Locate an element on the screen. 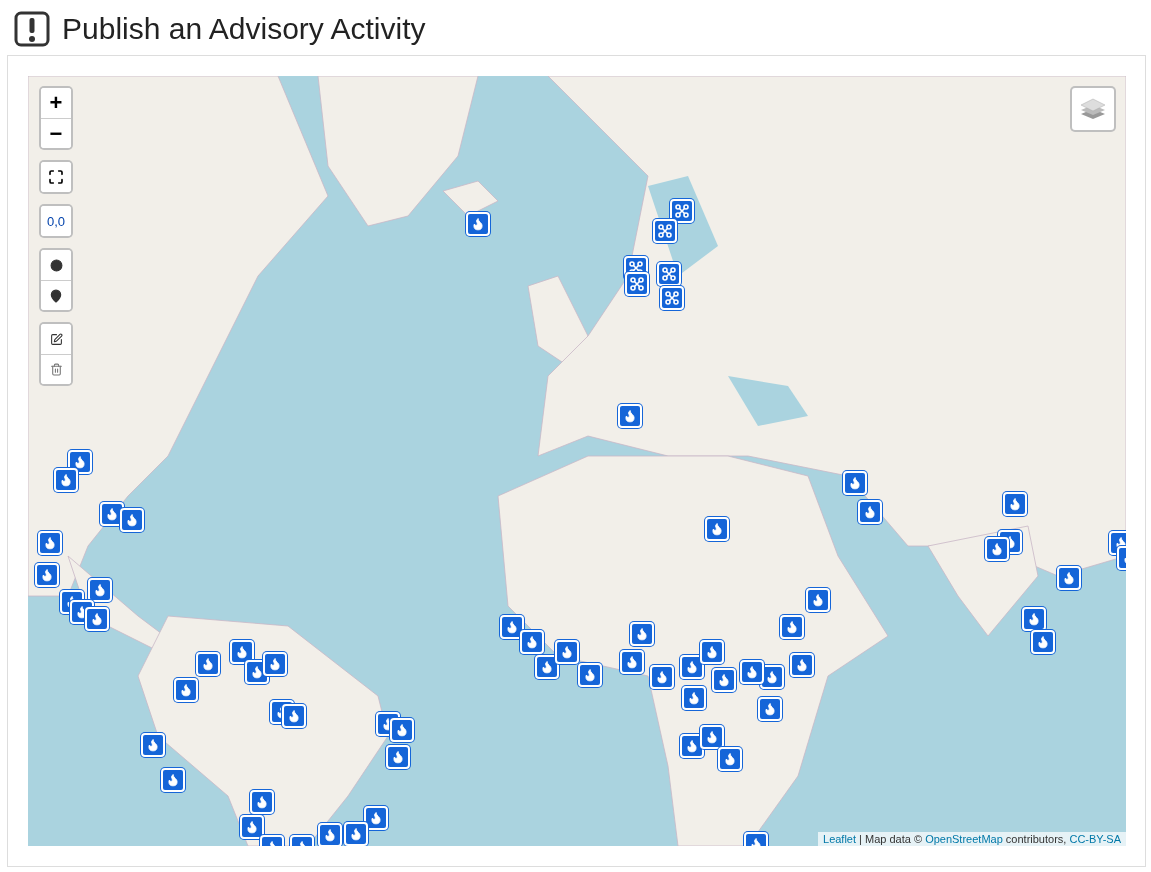 Image resolution: width=1151 pixels, height=872 pixels. draw-marker-button is located at coordinates (56, 295).